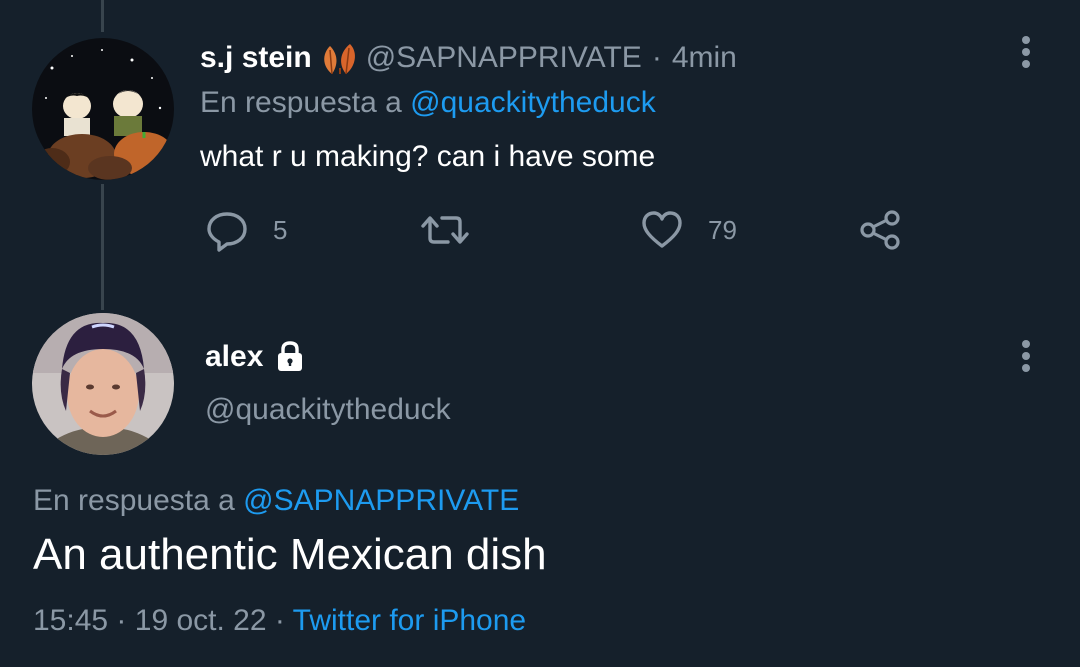  Describe the element at coordinates (688, 230) in the screenshot. I see `like-button: 79` at that location.